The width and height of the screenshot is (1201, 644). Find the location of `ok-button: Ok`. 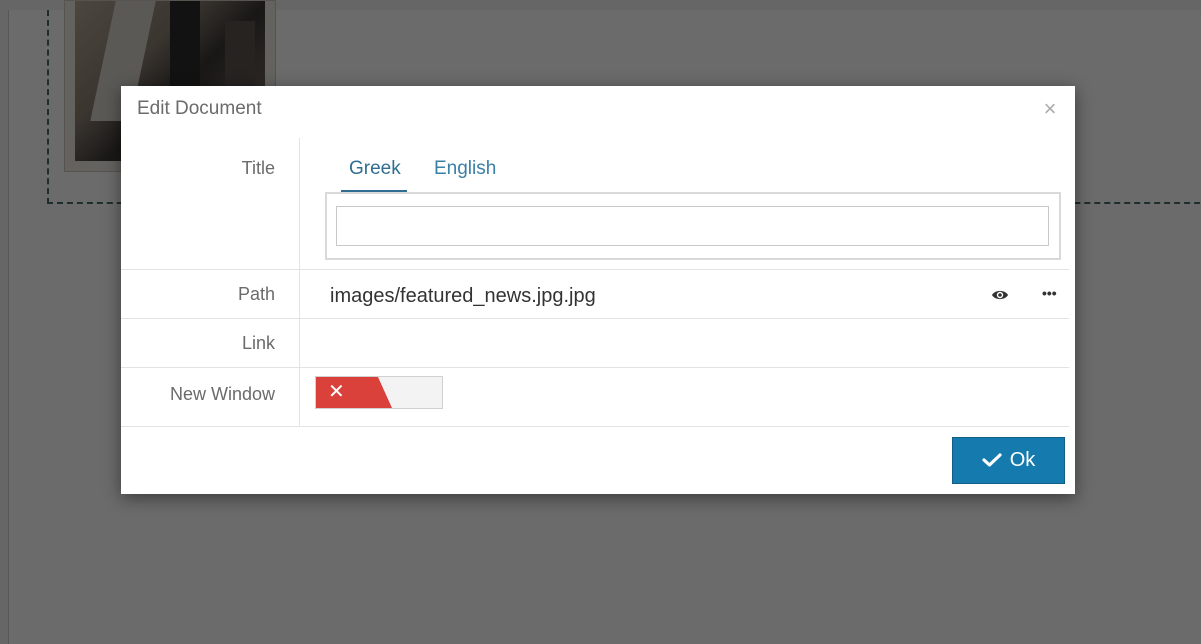

ok-button: Ok is located at coordinates (1008, 460).